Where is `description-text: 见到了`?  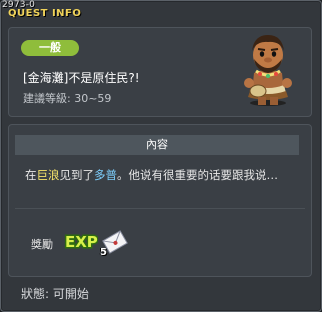
description-text: 见到了 is located at coordinates (77, 175).